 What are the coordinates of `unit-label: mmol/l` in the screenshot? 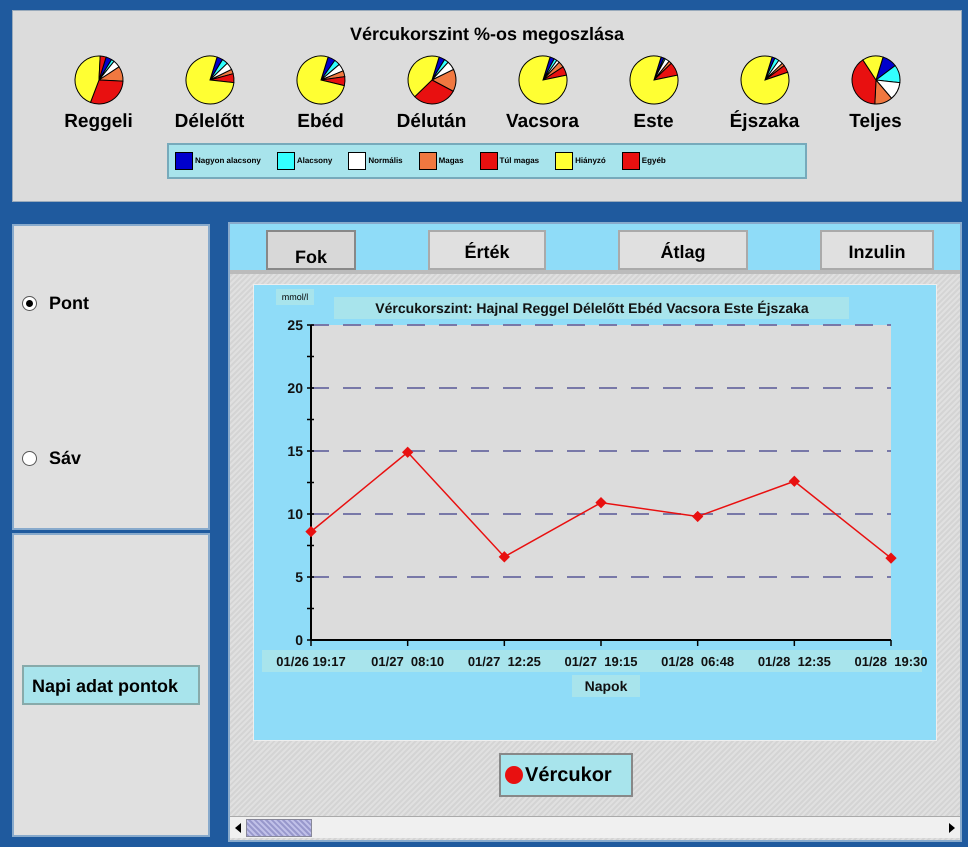 It's located at (295, 297).